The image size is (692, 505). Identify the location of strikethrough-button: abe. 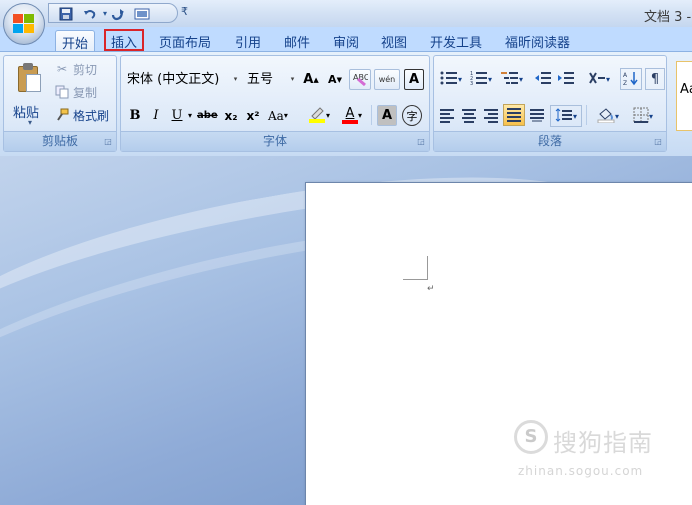
(207, 115).